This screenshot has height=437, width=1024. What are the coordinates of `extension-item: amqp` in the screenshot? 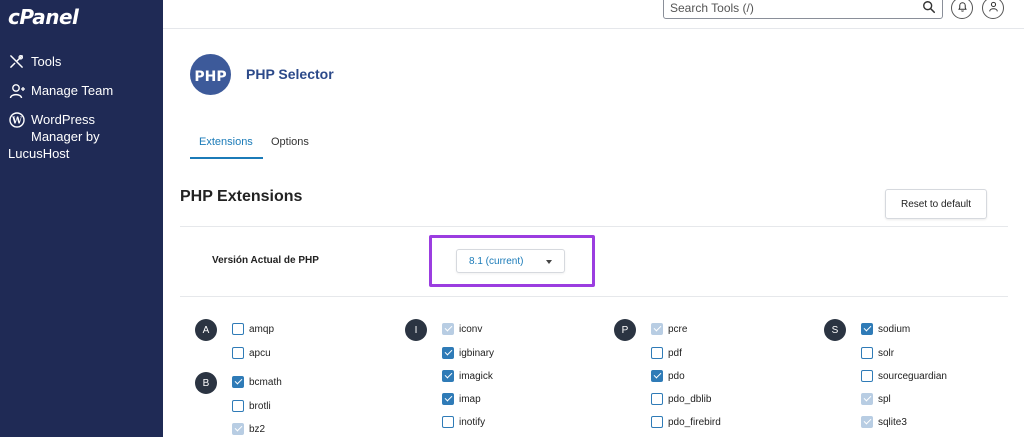 It's located at (253, 329).